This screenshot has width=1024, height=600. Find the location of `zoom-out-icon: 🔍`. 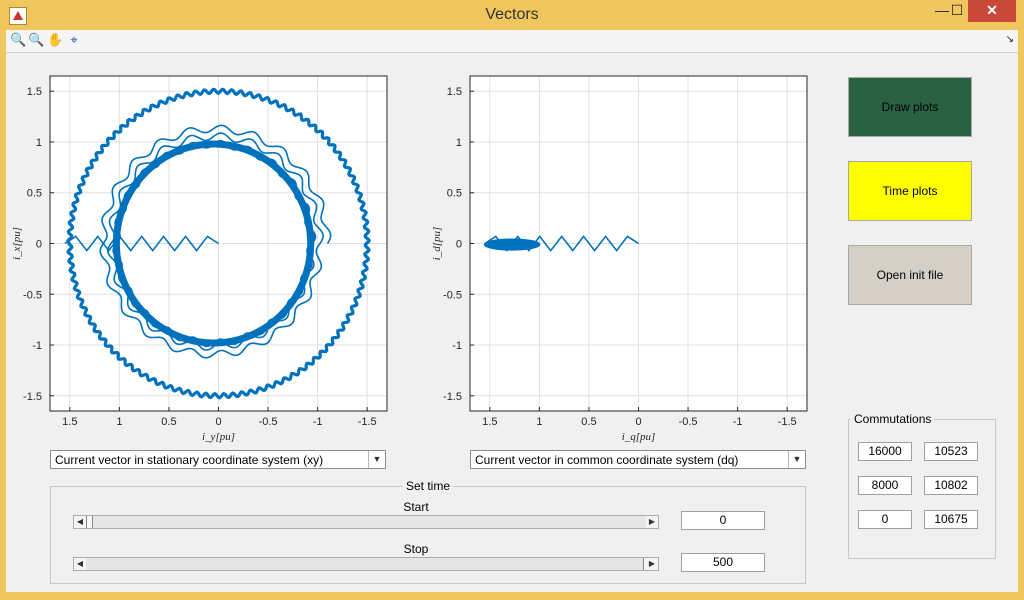

zoom-out-icon: 🔍 is located at coordinates (36, 40).